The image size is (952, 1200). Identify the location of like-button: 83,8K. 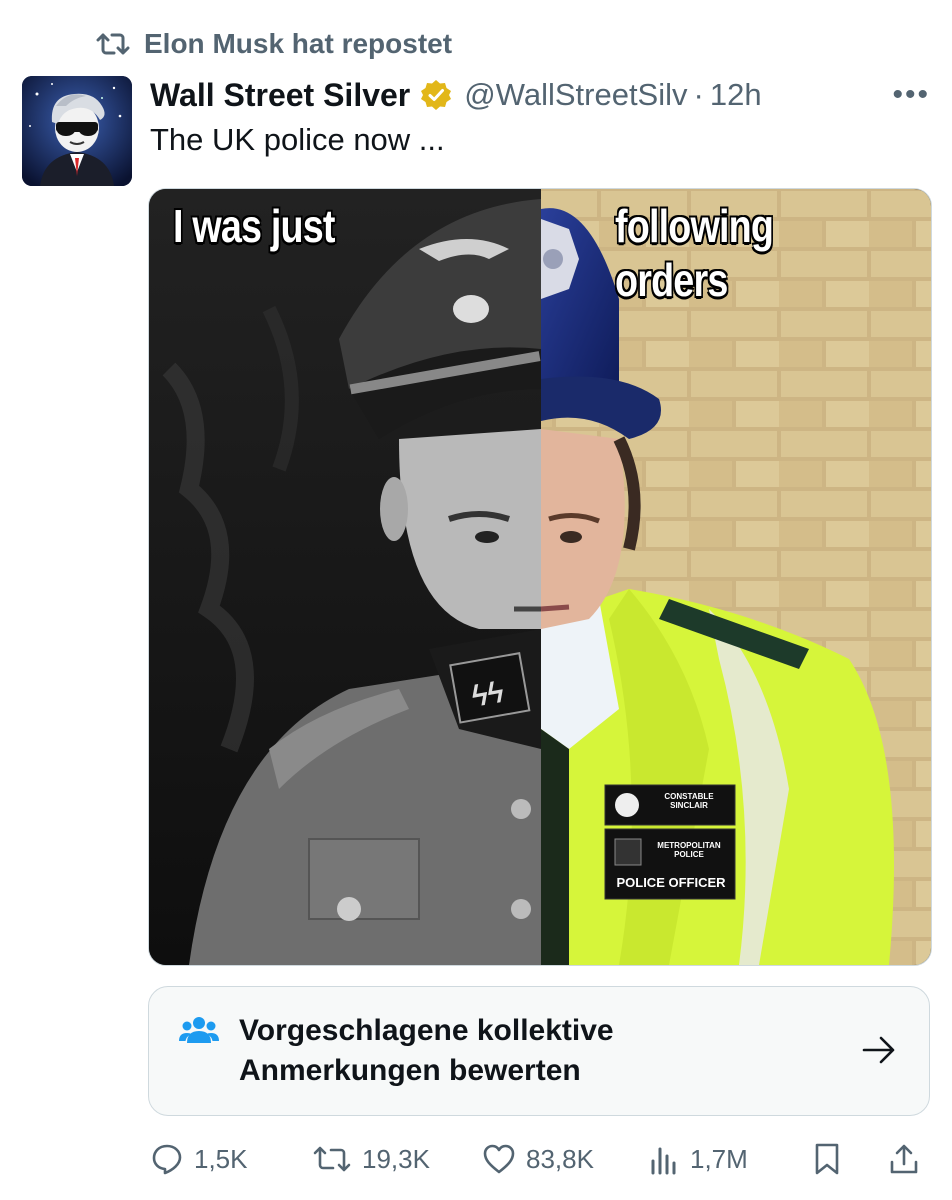
(538, 1159).